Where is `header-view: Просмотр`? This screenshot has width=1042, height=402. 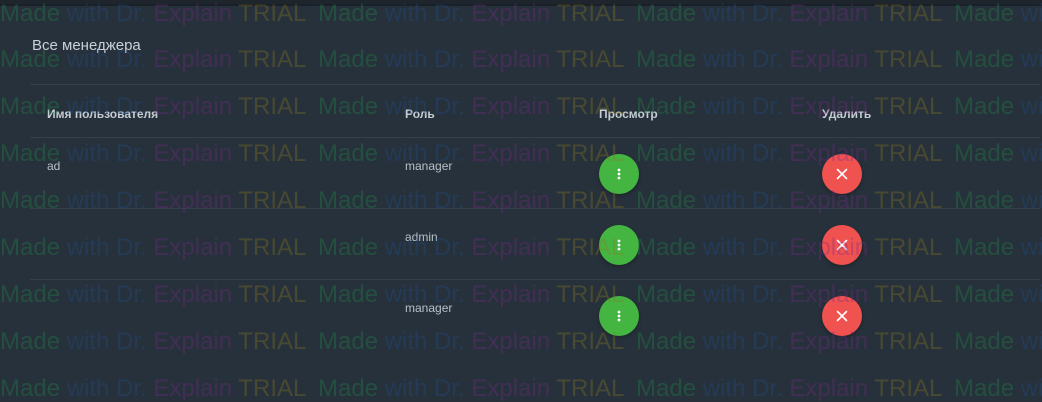 header-view: Просмотр is located at coordinates (628, 114).